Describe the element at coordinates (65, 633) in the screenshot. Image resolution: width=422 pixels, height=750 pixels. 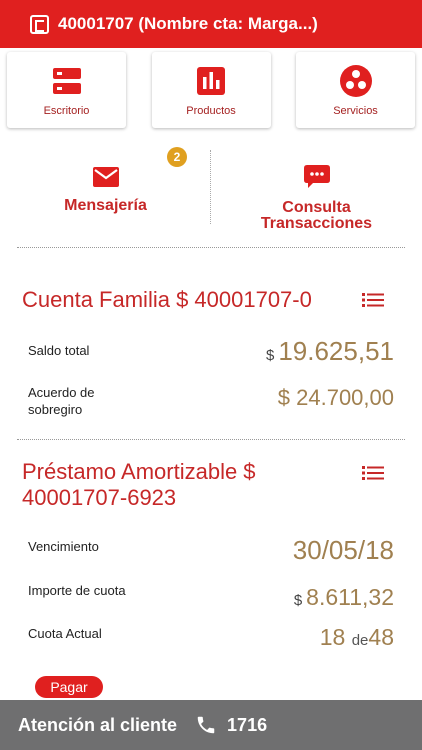
I see `current-installment-label: Cuota Actual` at that location.